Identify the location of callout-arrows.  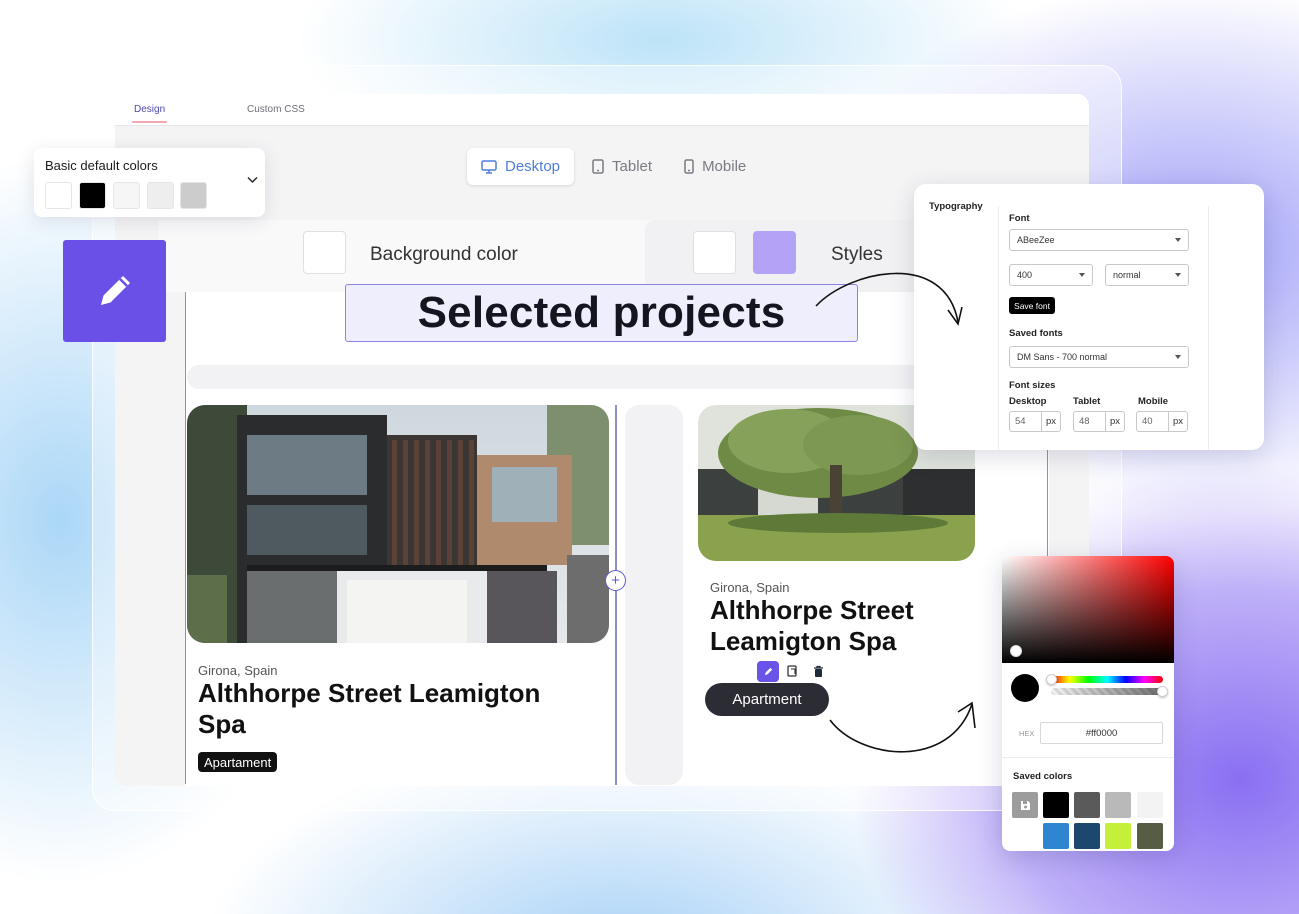
(895, 512).